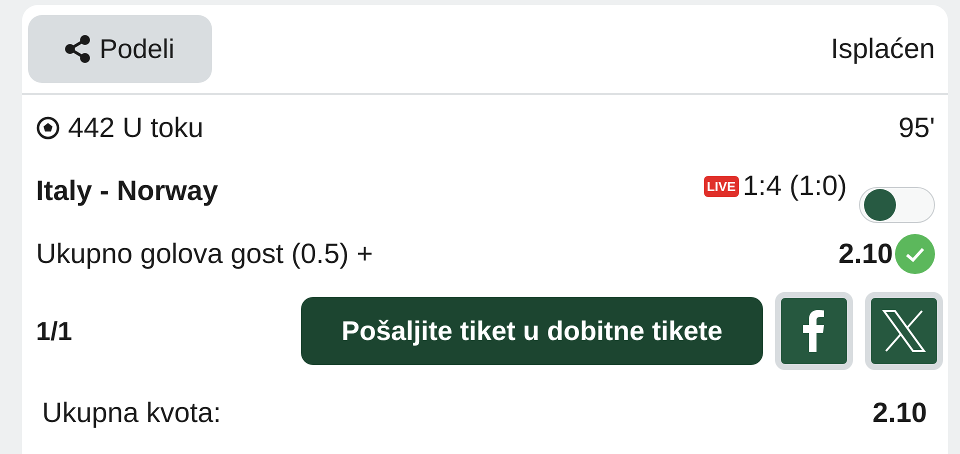  I want to click on share-icon, so click(78, 49).